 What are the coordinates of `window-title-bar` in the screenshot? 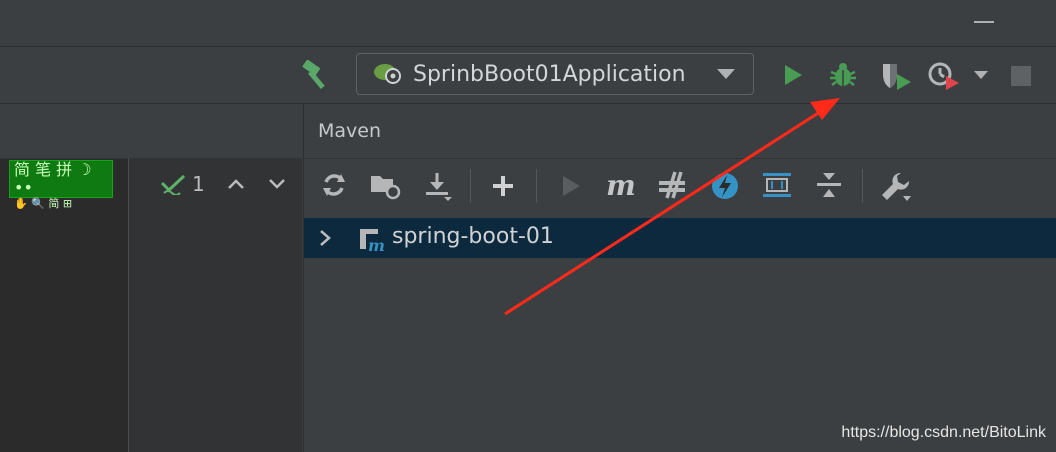 It's located at (528, 23).